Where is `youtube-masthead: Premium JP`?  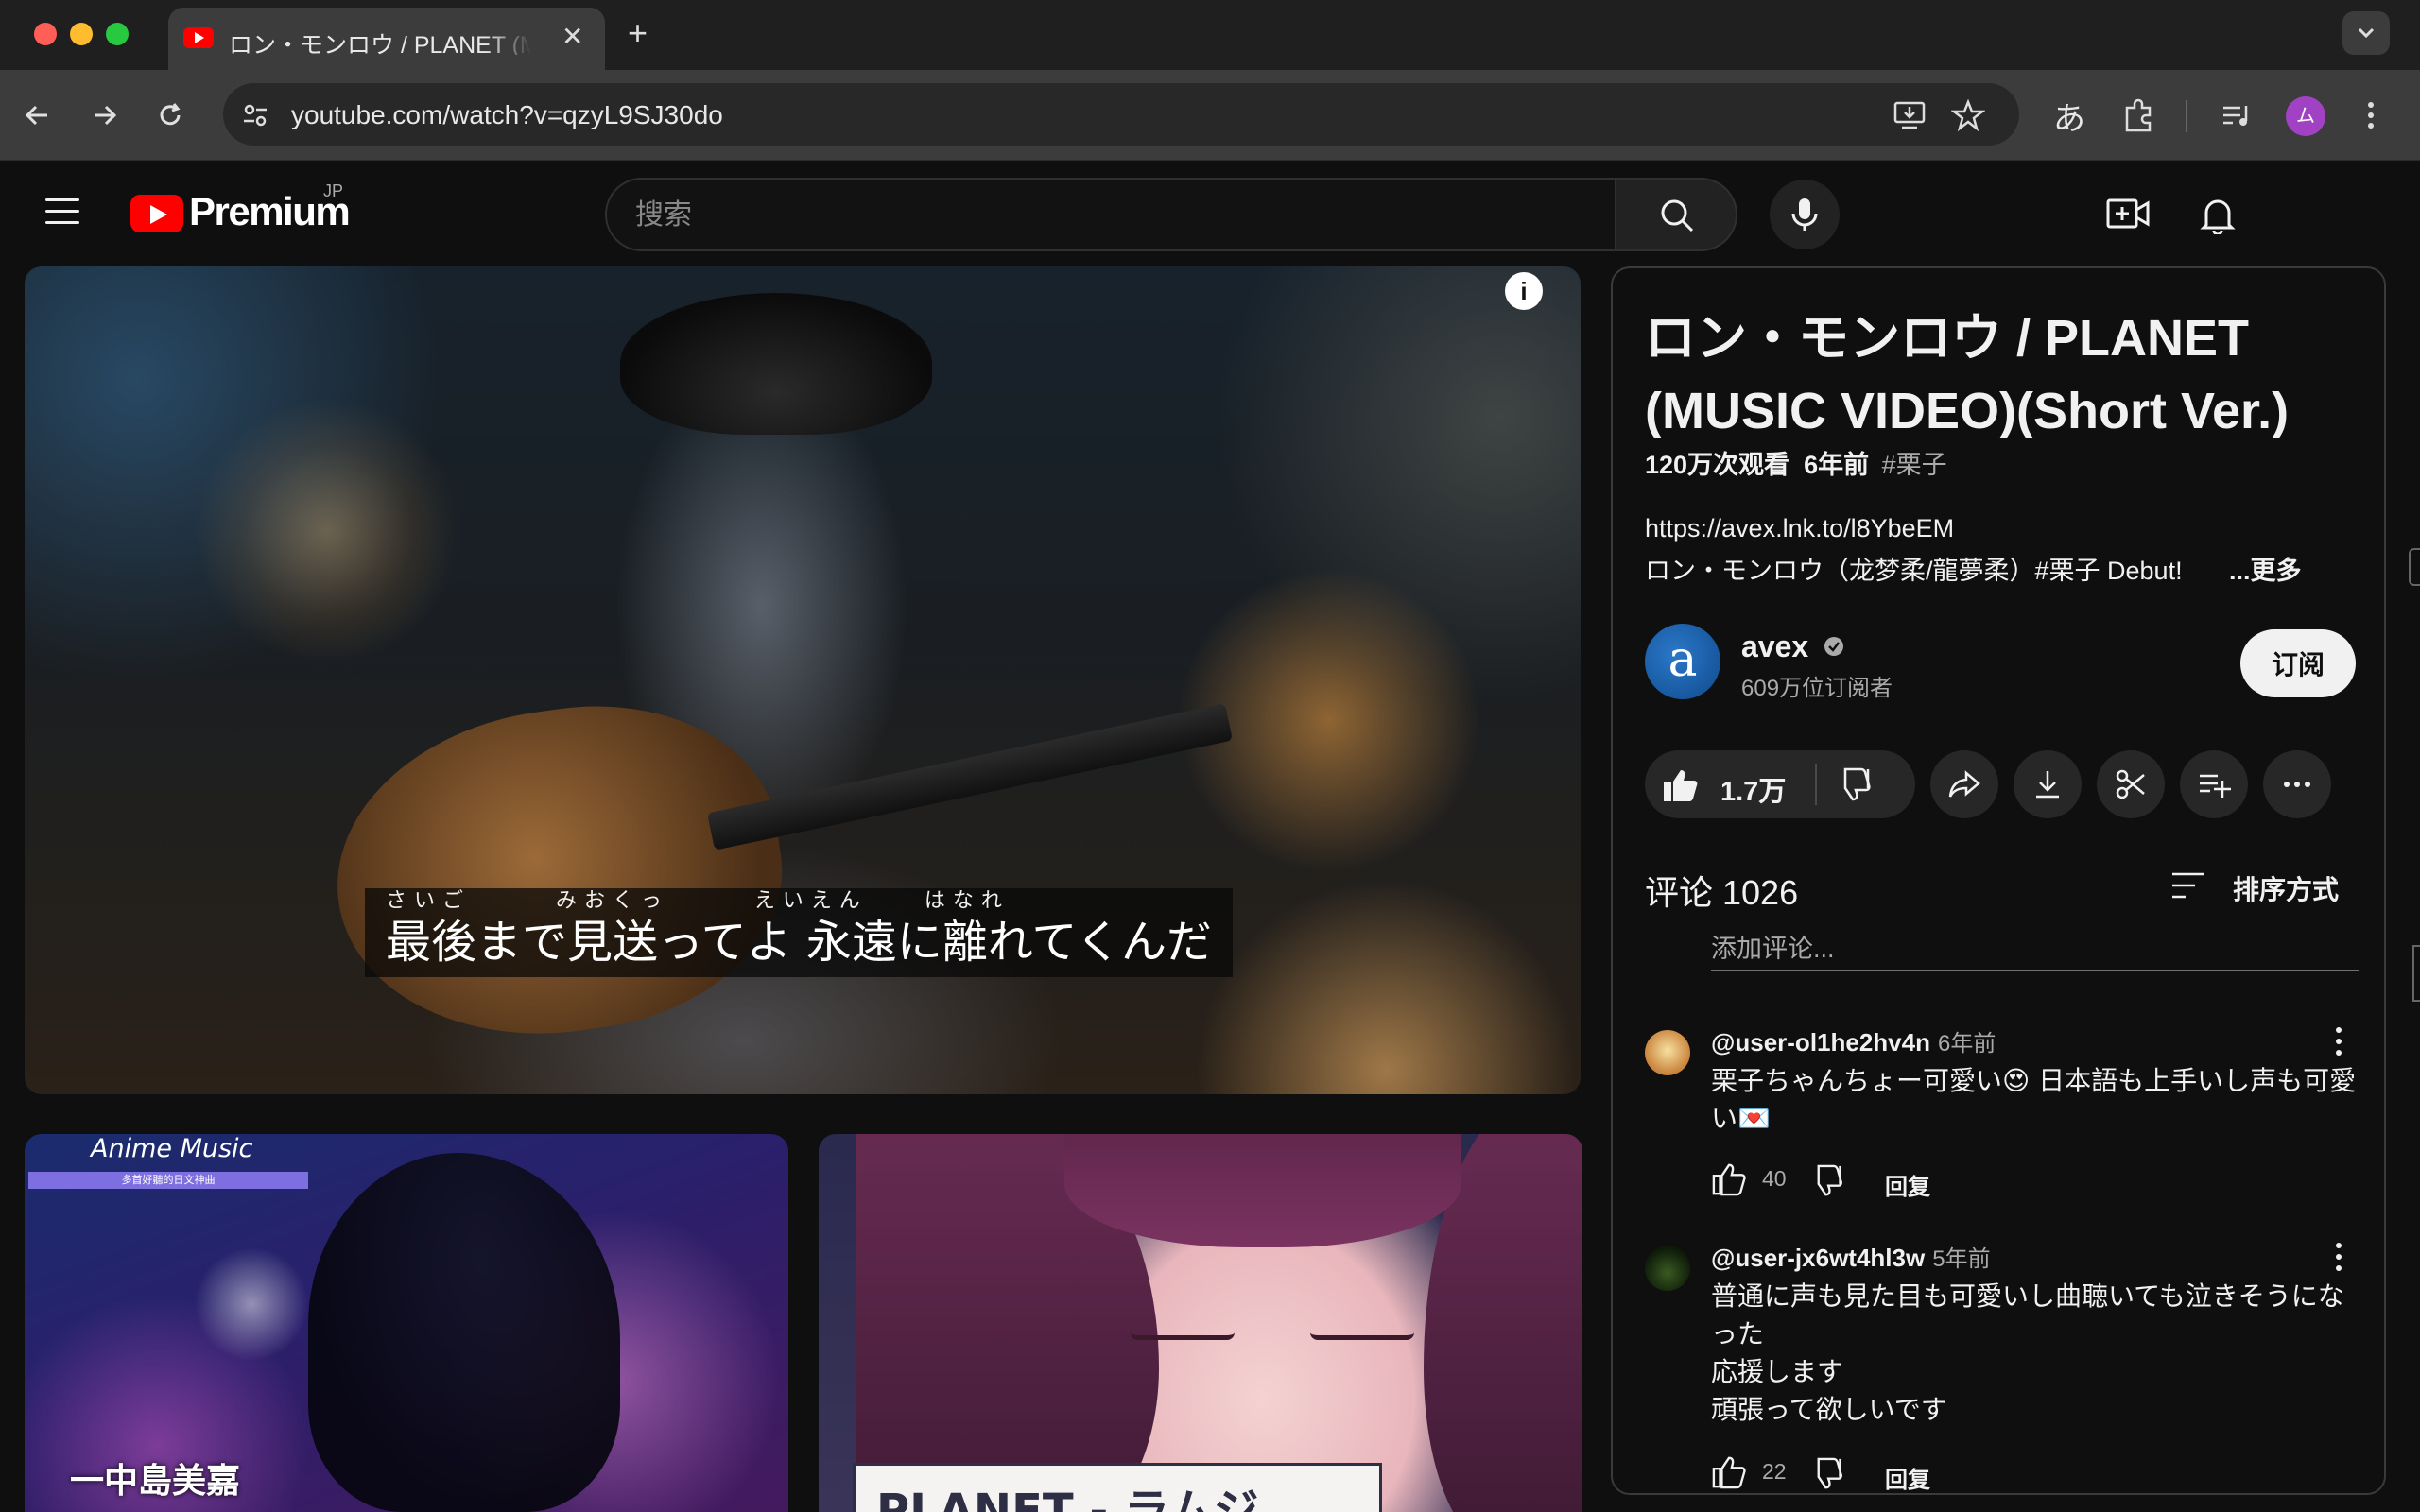
youtube-masthead: Premium JP is located at coordinates (1210, 213).